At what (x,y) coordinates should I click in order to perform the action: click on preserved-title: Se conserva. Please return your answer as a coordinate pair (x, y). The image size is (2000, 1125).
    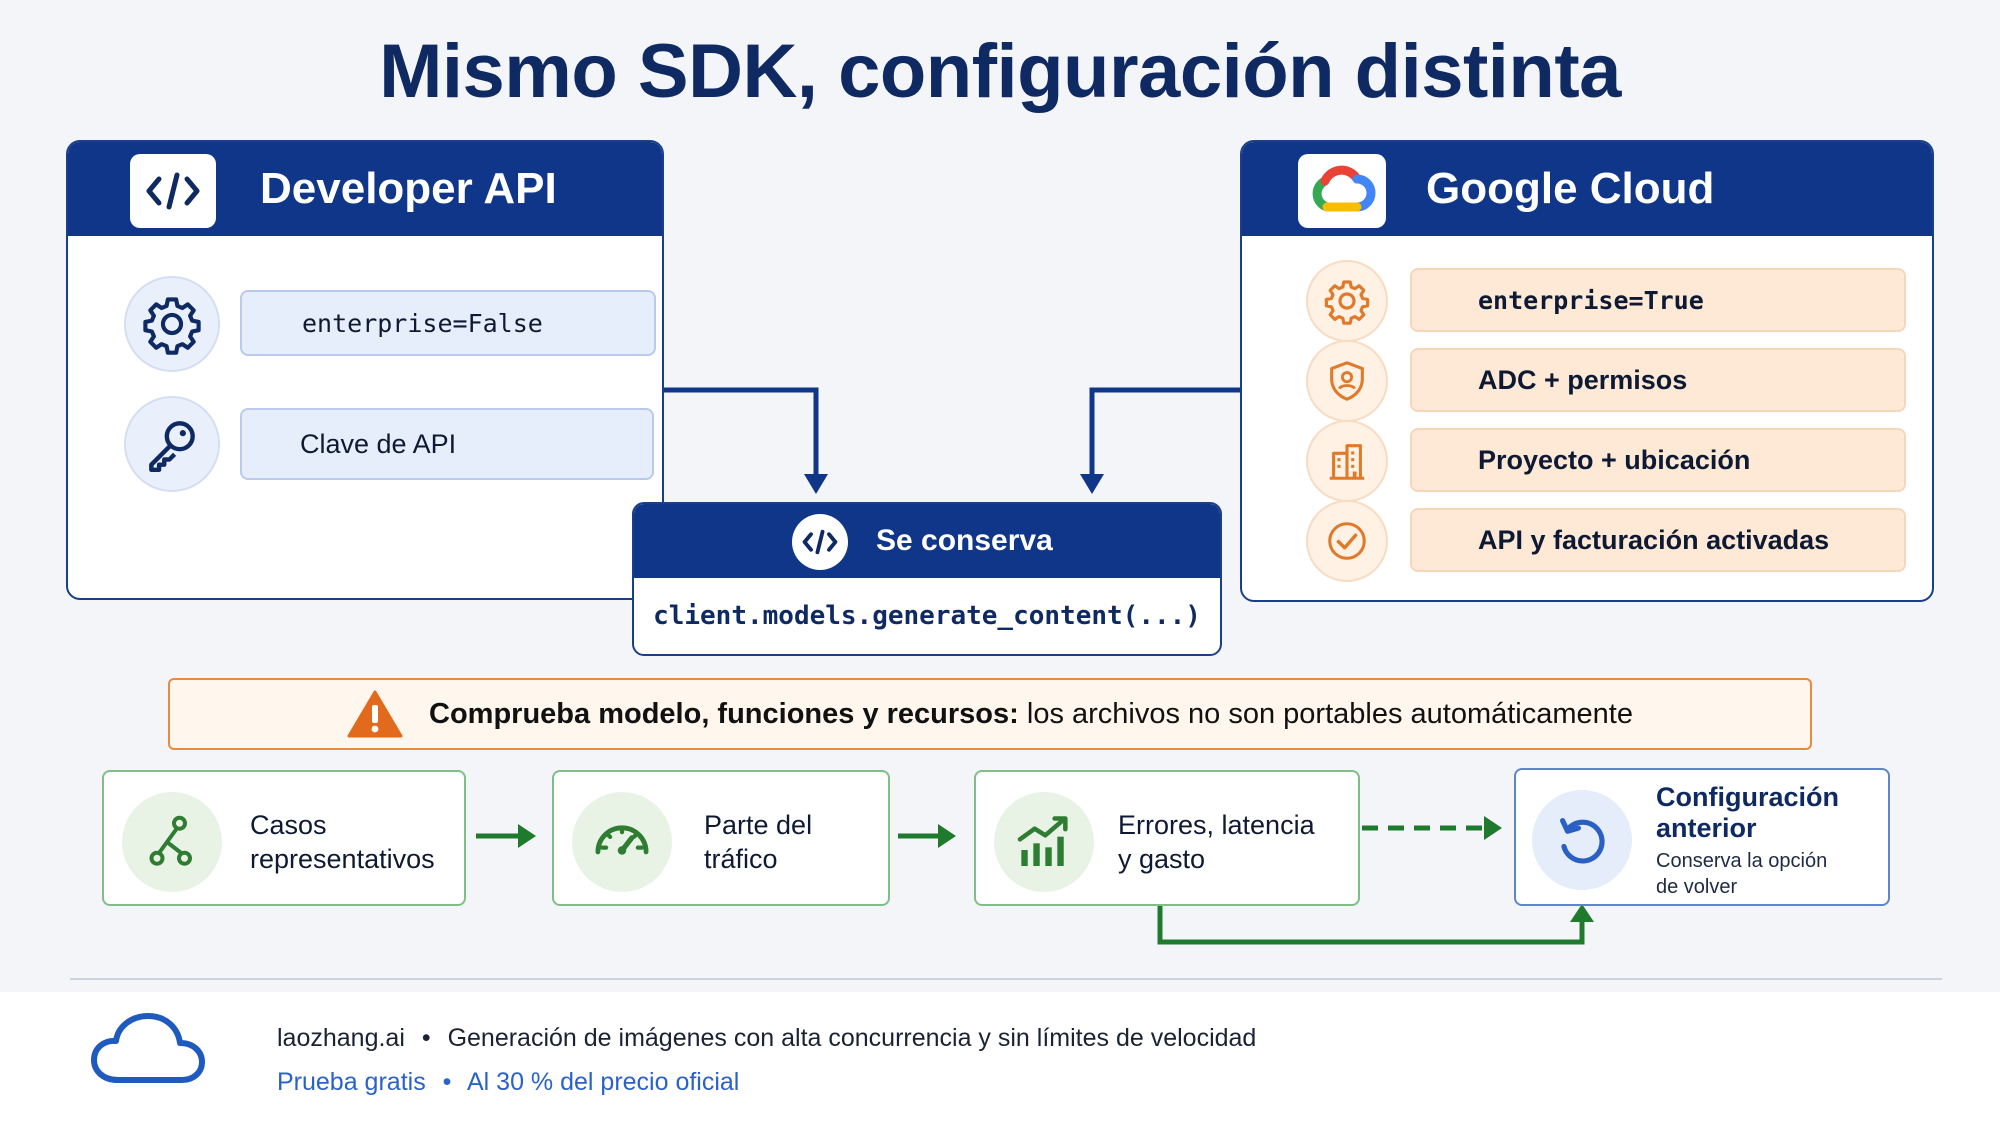
    Looking at the image, I should click on (964, 540).